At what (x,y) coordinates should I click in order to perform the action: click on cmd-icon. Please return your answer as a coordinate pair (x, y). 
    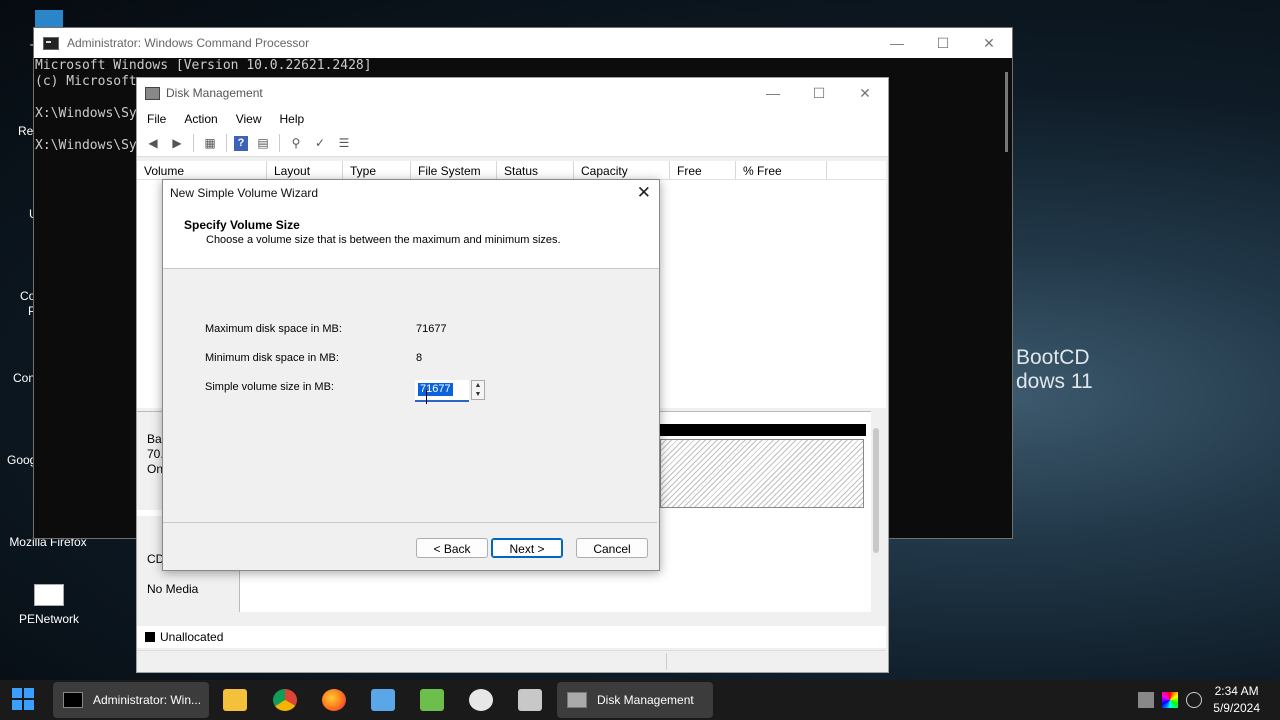
    Looking at the image, I should click on (73, 700).